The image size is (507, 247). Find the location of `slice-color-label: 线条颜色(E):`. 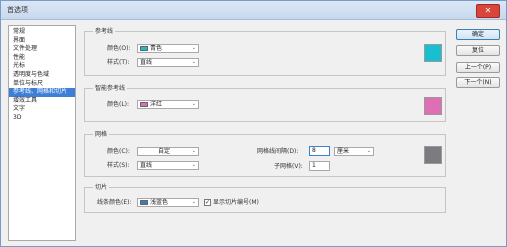

slice-color-label: 线条颜色(E): is located at coordinates (114, 202).